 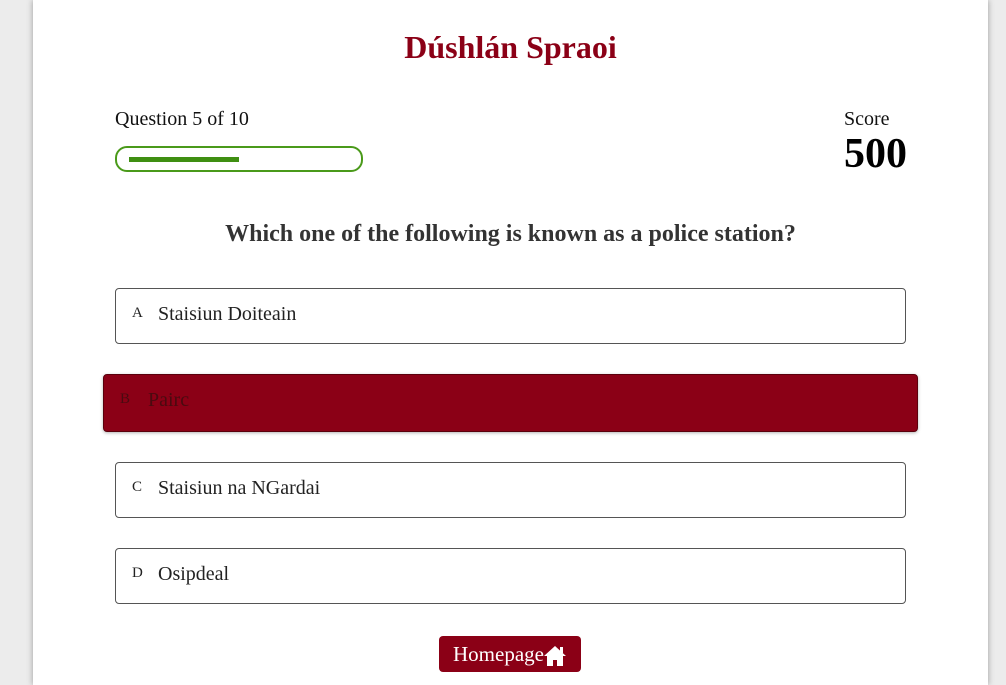 I want to click on answer-option-a: A Staisiun Doiteain, so click(x=510, y=316).